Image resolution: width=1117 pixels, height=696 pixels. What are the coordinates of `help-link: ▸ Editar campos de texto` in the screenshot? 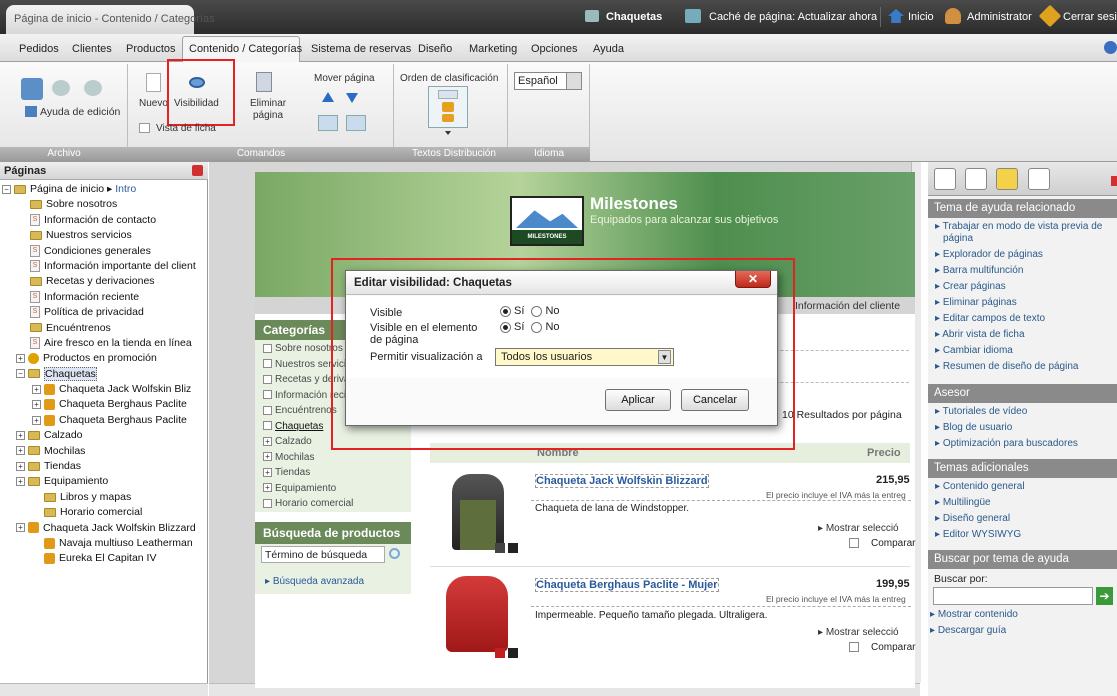 It's located at (1024, 319).